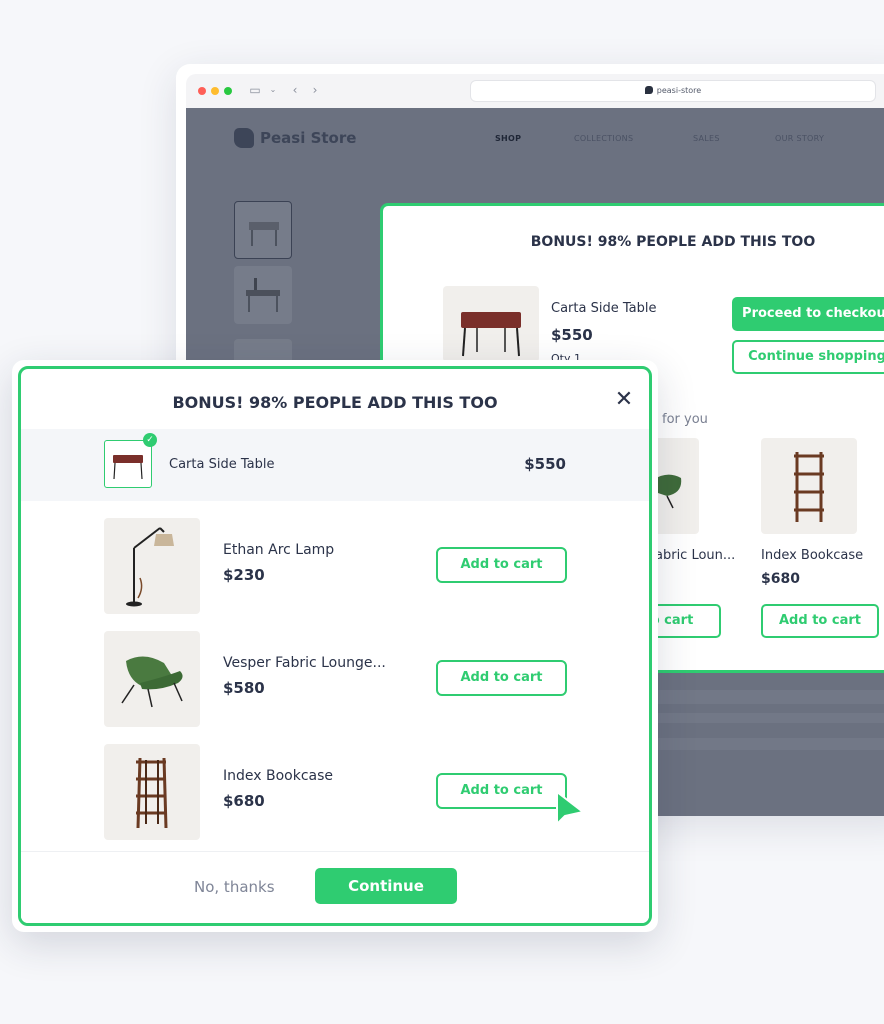  I want to click on product-name: Ethan Arc Lamp, so click(279, 550).